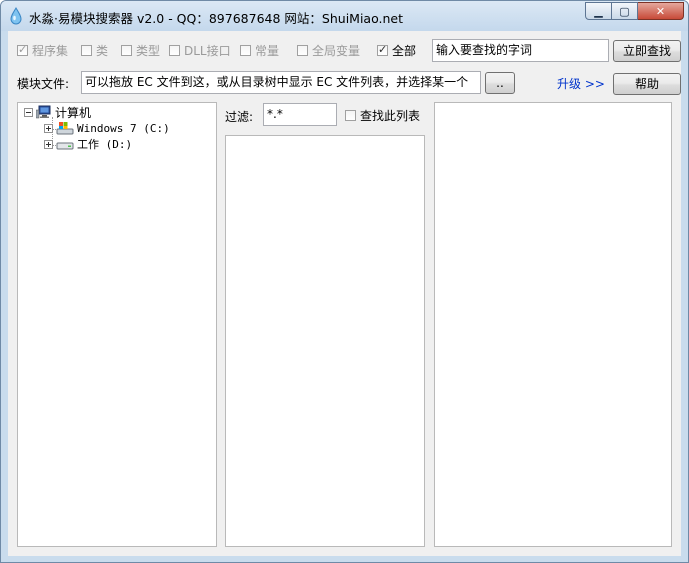 The image size is (689, 563). Describe the element at coordinates (302, 50) in the screenshot. I see `global-var-checkbox` at that location.